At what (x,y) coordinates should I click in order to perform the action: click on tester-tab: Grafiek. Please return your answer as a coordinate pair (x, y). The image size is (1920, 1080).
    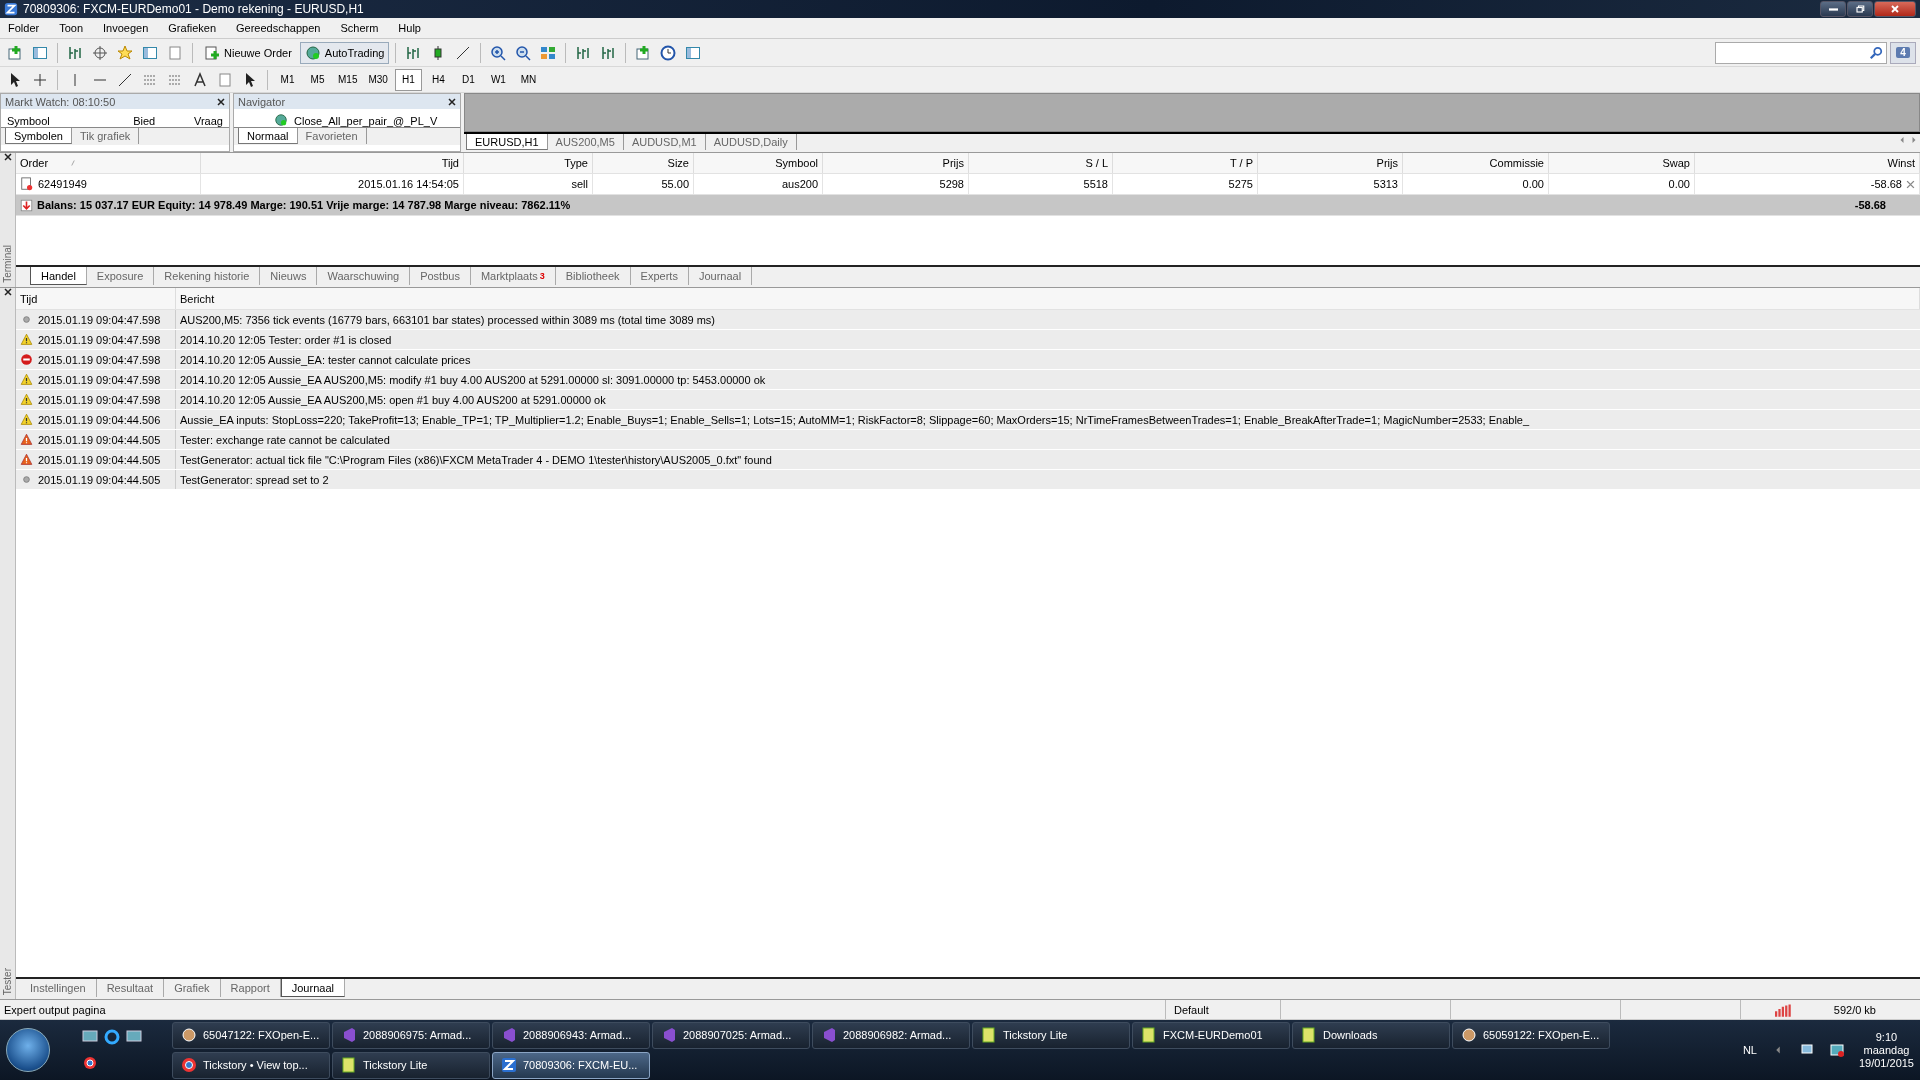
    Looking at the image, I should click on (192, 988).